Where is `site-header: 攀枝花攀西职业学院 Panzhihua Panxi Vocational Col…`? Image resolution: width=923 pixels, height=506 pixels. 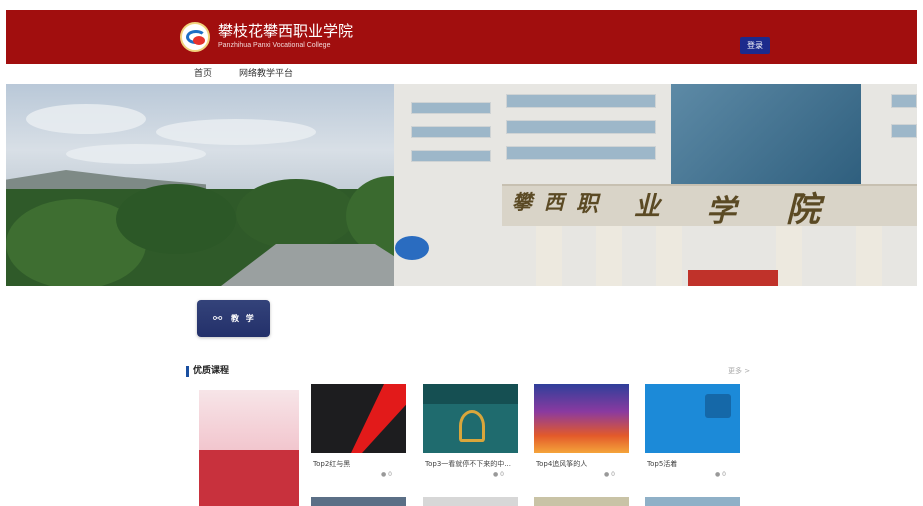
site-header: 攀枝花攀西职业学院 Panzhihua Panxi Vocational Col… is located at coordinates (461, 37).